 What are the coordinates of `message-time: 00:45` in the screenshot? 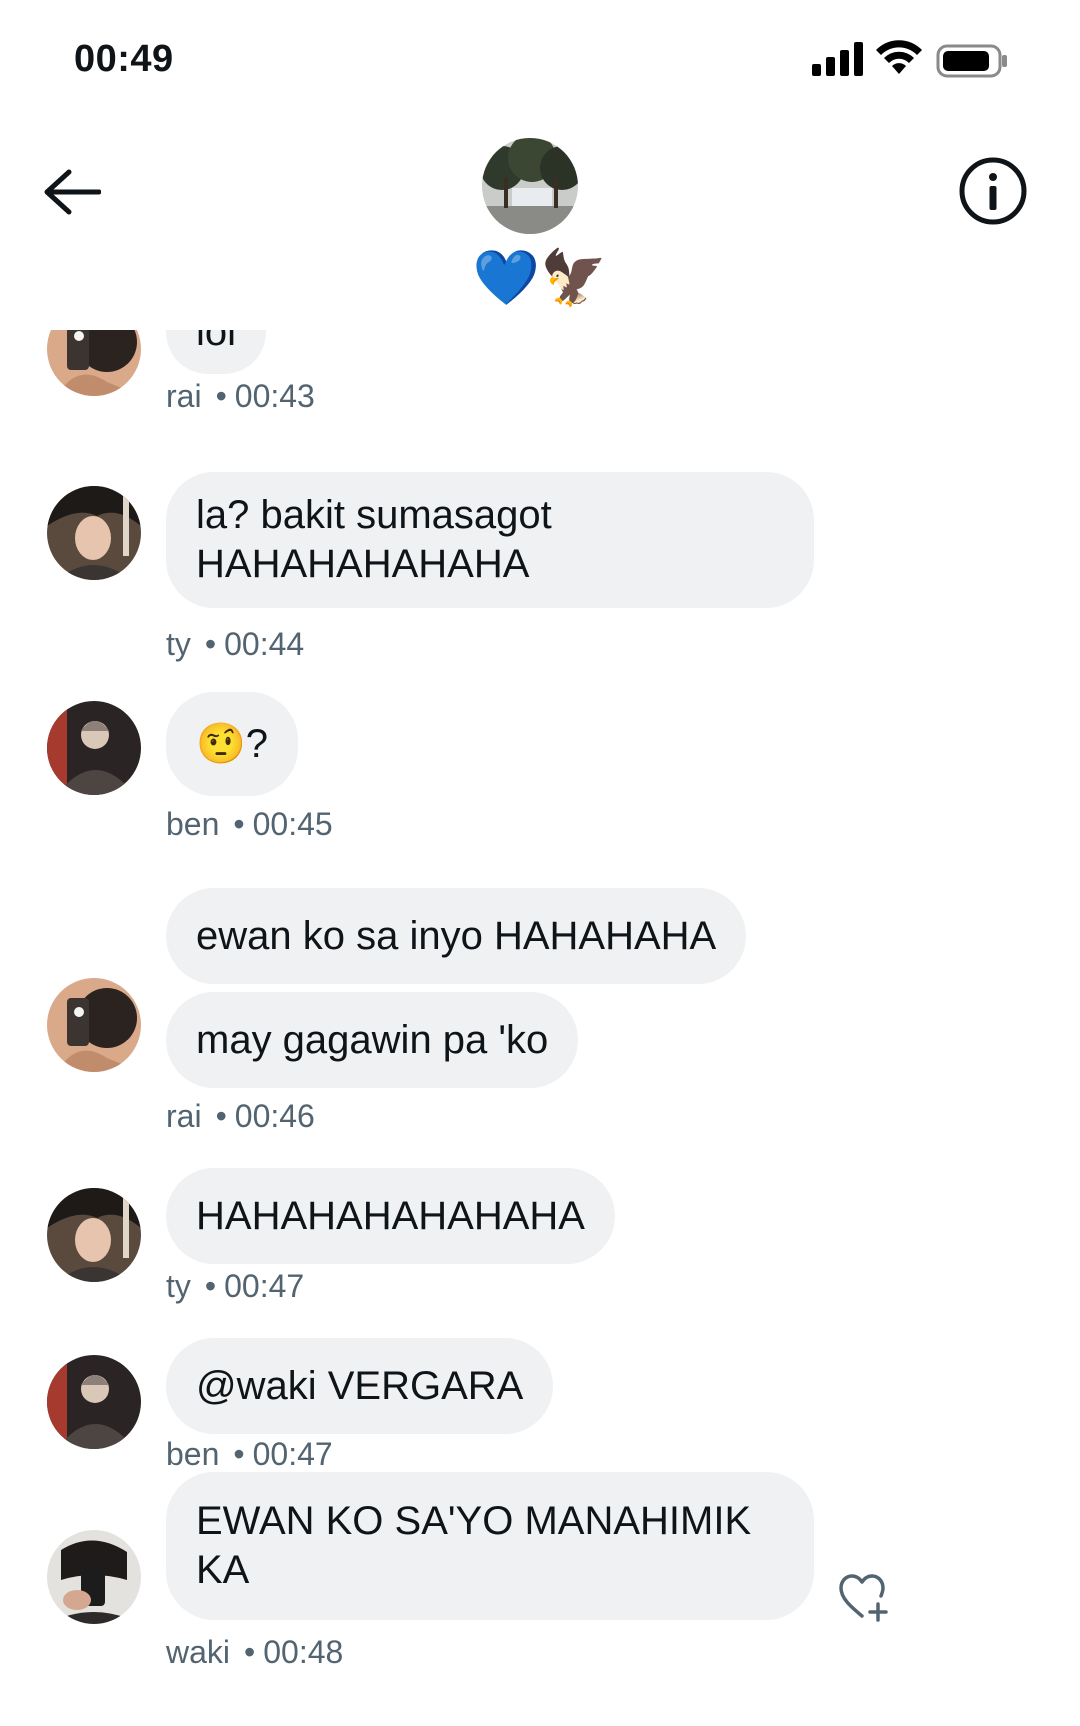 It's located at (292, 824).